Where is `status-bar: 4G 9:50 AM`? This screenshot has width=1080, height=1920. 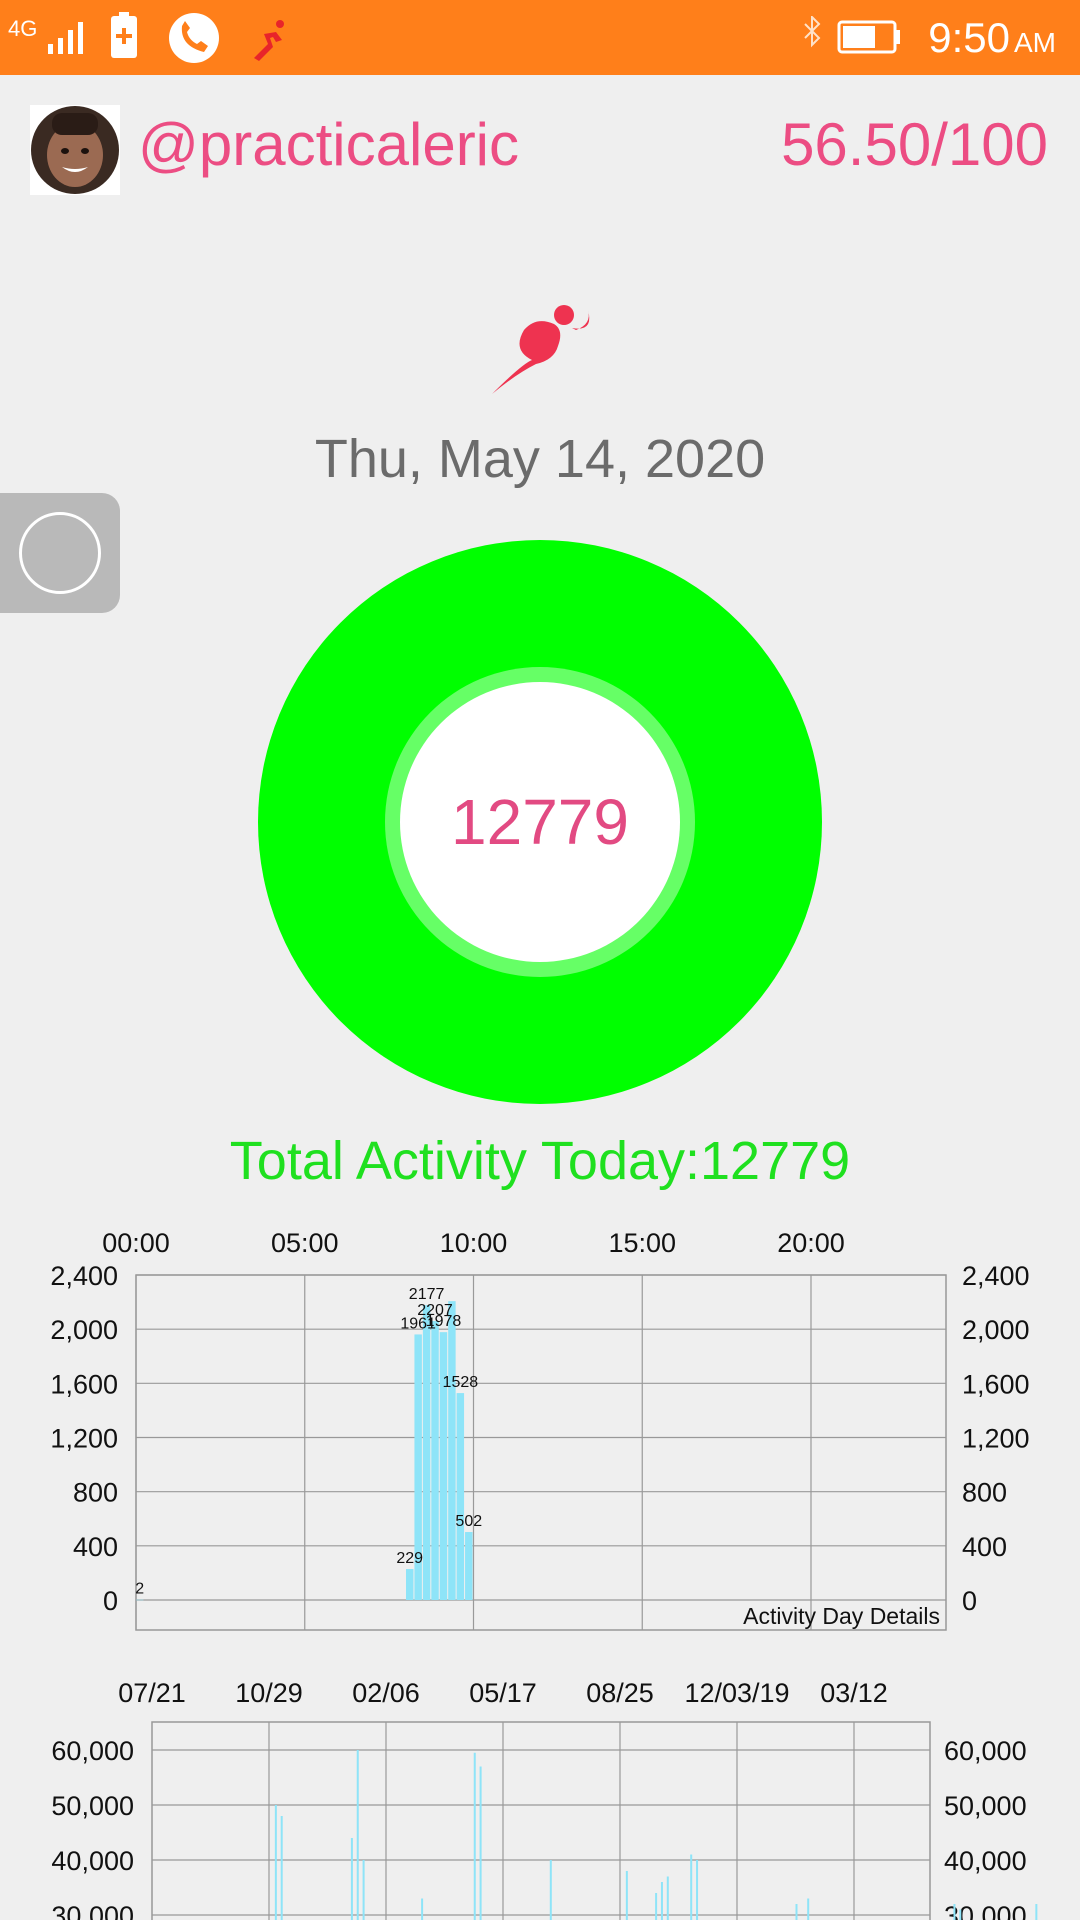
status-bar: 4G 9:50 AM is located at coordinates (540, 37).